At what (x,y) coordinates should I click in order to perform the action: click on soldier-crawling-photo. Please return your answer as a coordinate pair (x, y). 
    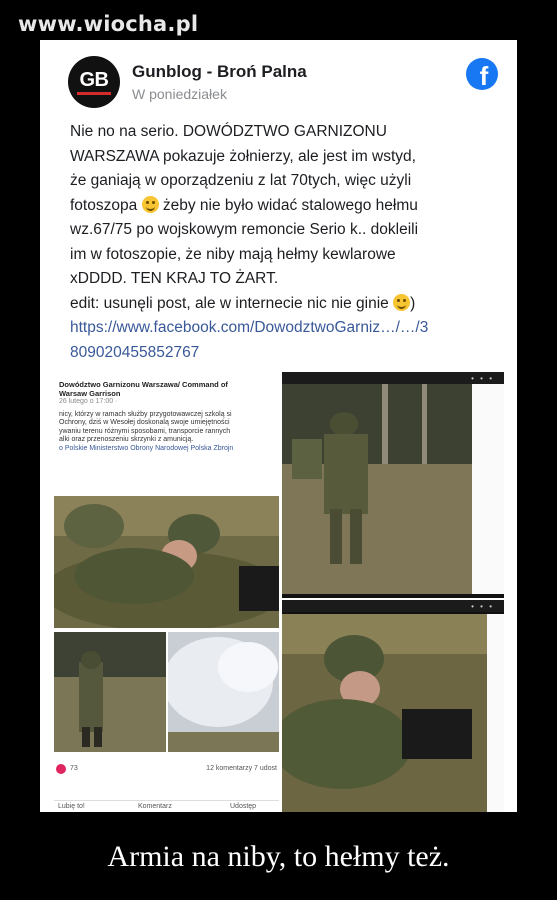
    Looking at the image, I should click on (166, 562).